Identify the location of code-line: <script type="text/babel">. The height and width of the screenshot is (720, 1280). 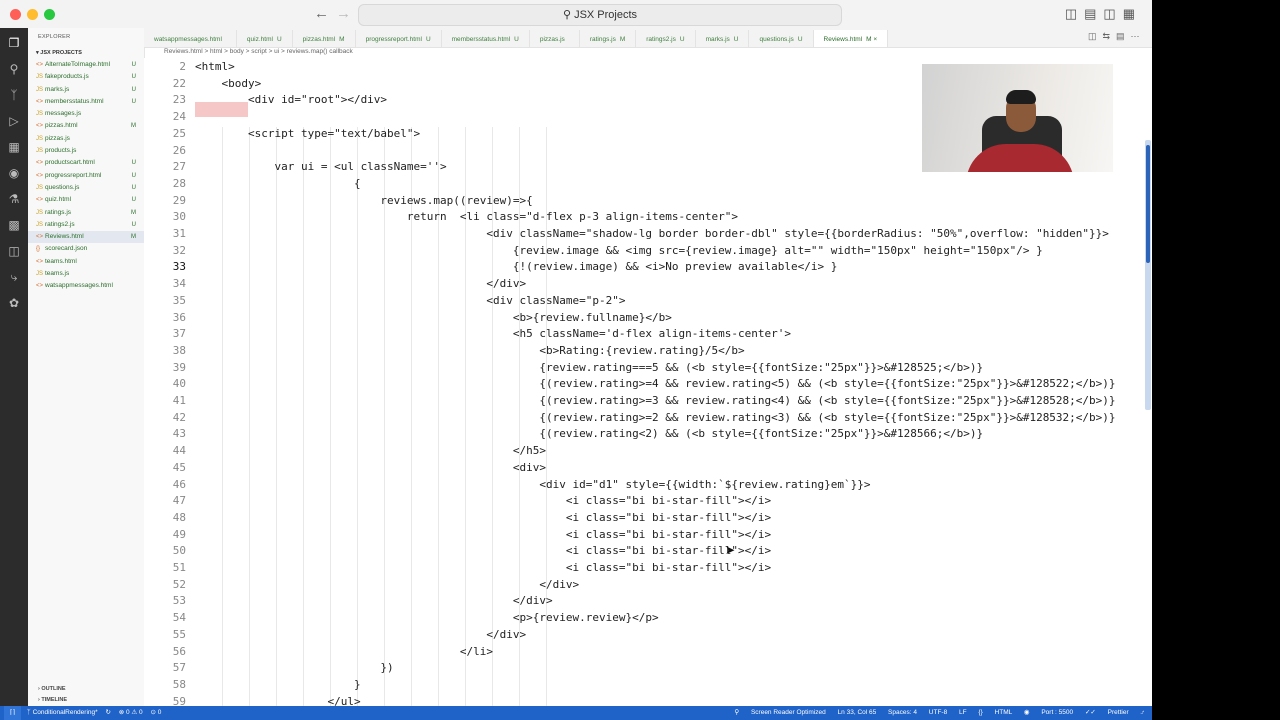
(307, 133).